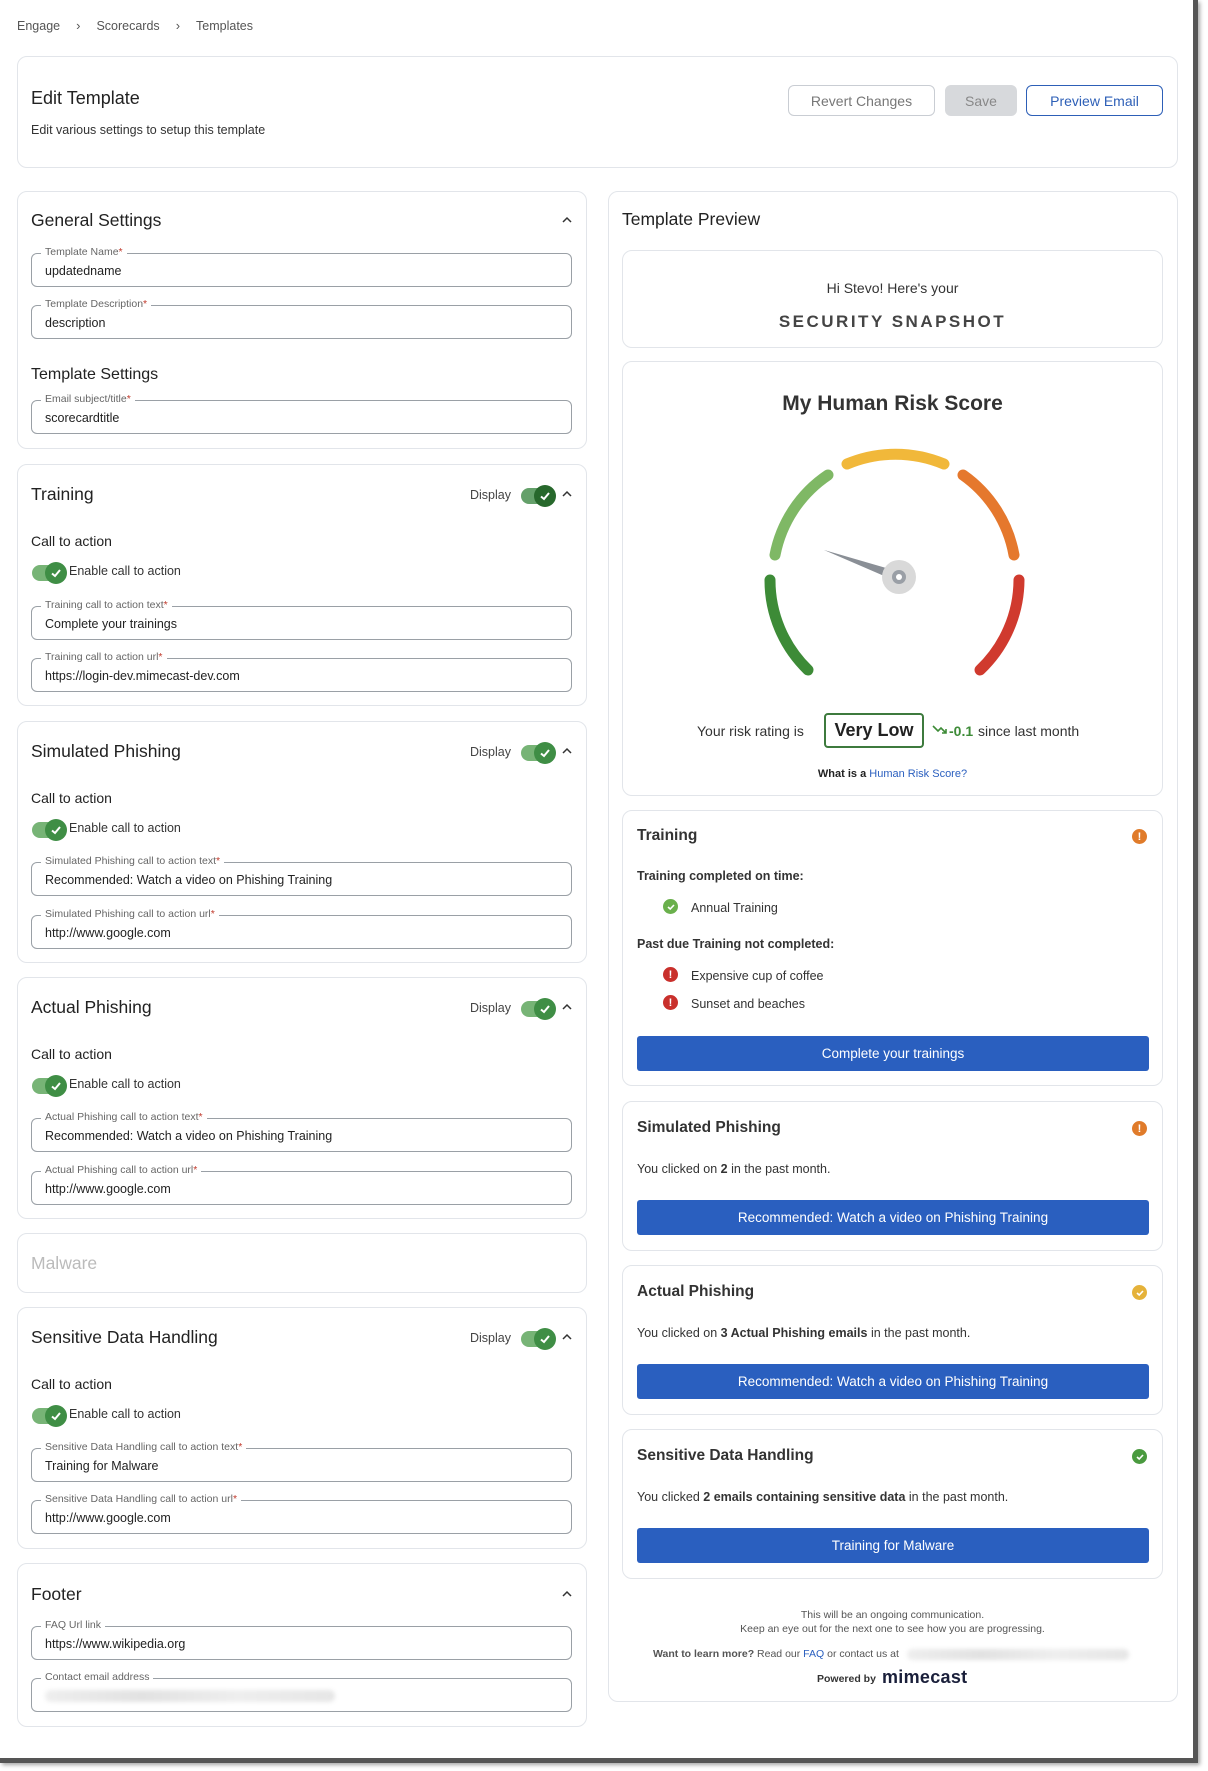 This screenshot has width=1208, height=1771. Describe the element at coordinates (83, 271) in the screenshot. I see `template-name-value: updatedname` at that location.